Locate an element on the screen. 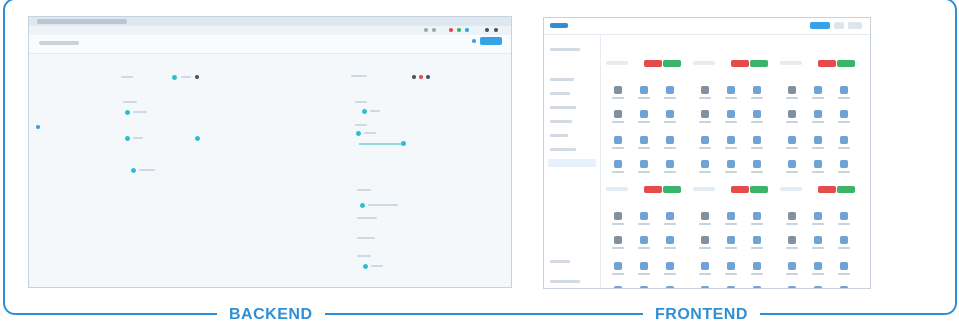 The image size is (959, 325). save-button is located at coordinates (491, 41).